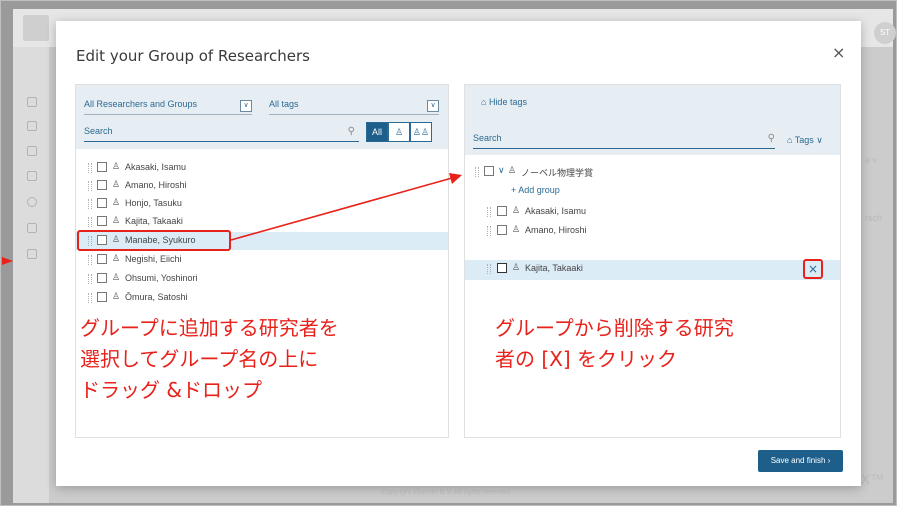  I want to click on annotation-line: グループに追加する研究者を, so click(209, 328).